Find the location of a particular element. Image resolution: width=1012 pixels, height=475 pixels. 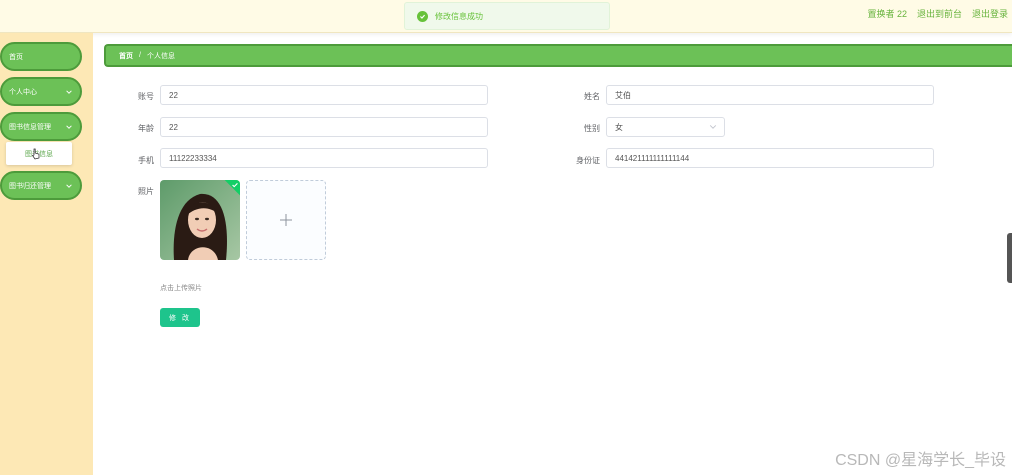

back-to-front-link: 退出到前台 is located at coordinates (939, 13).